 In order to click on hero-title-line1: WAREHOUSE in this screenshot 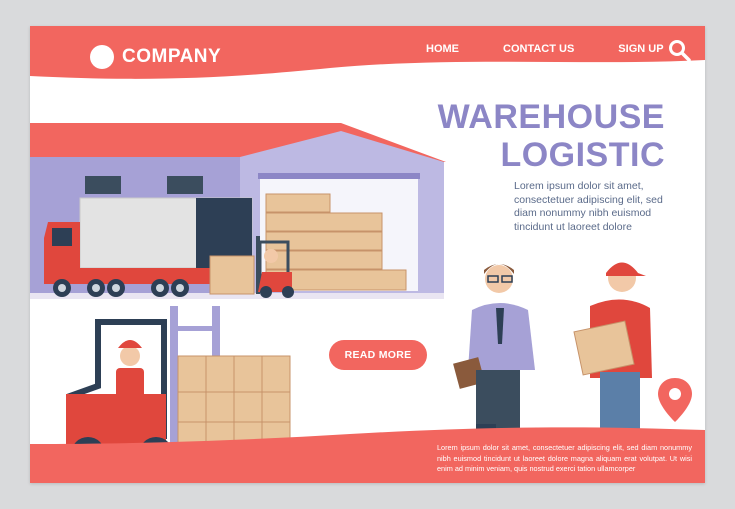, I will do `click(551, 117)`.